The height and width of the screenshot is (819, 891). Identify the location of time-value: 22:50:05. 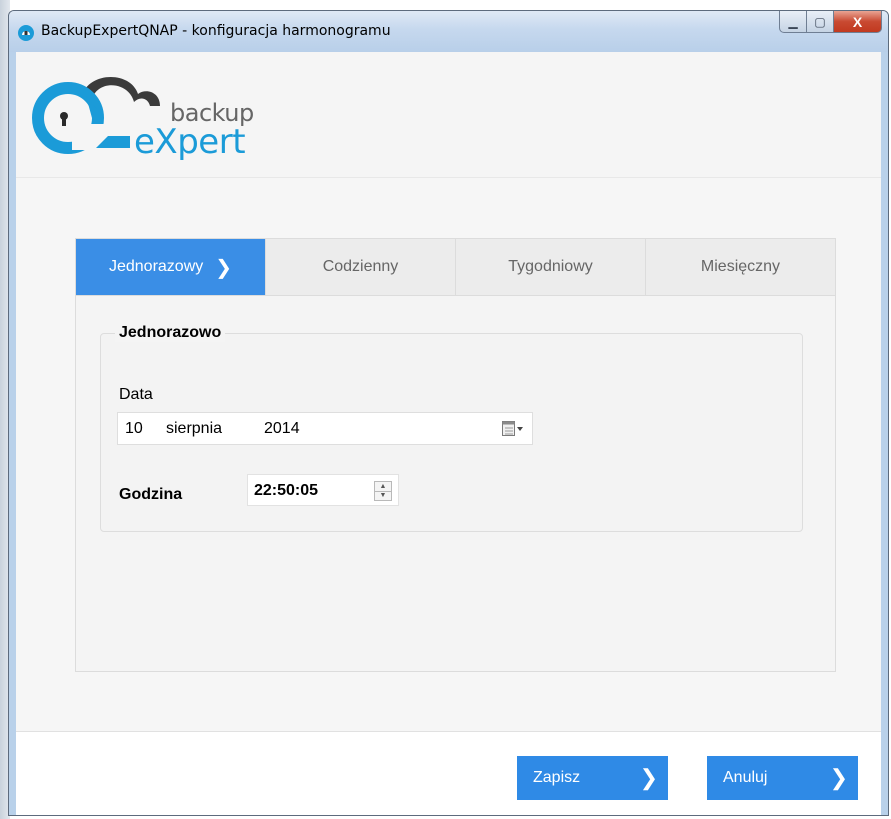
(286, 490).